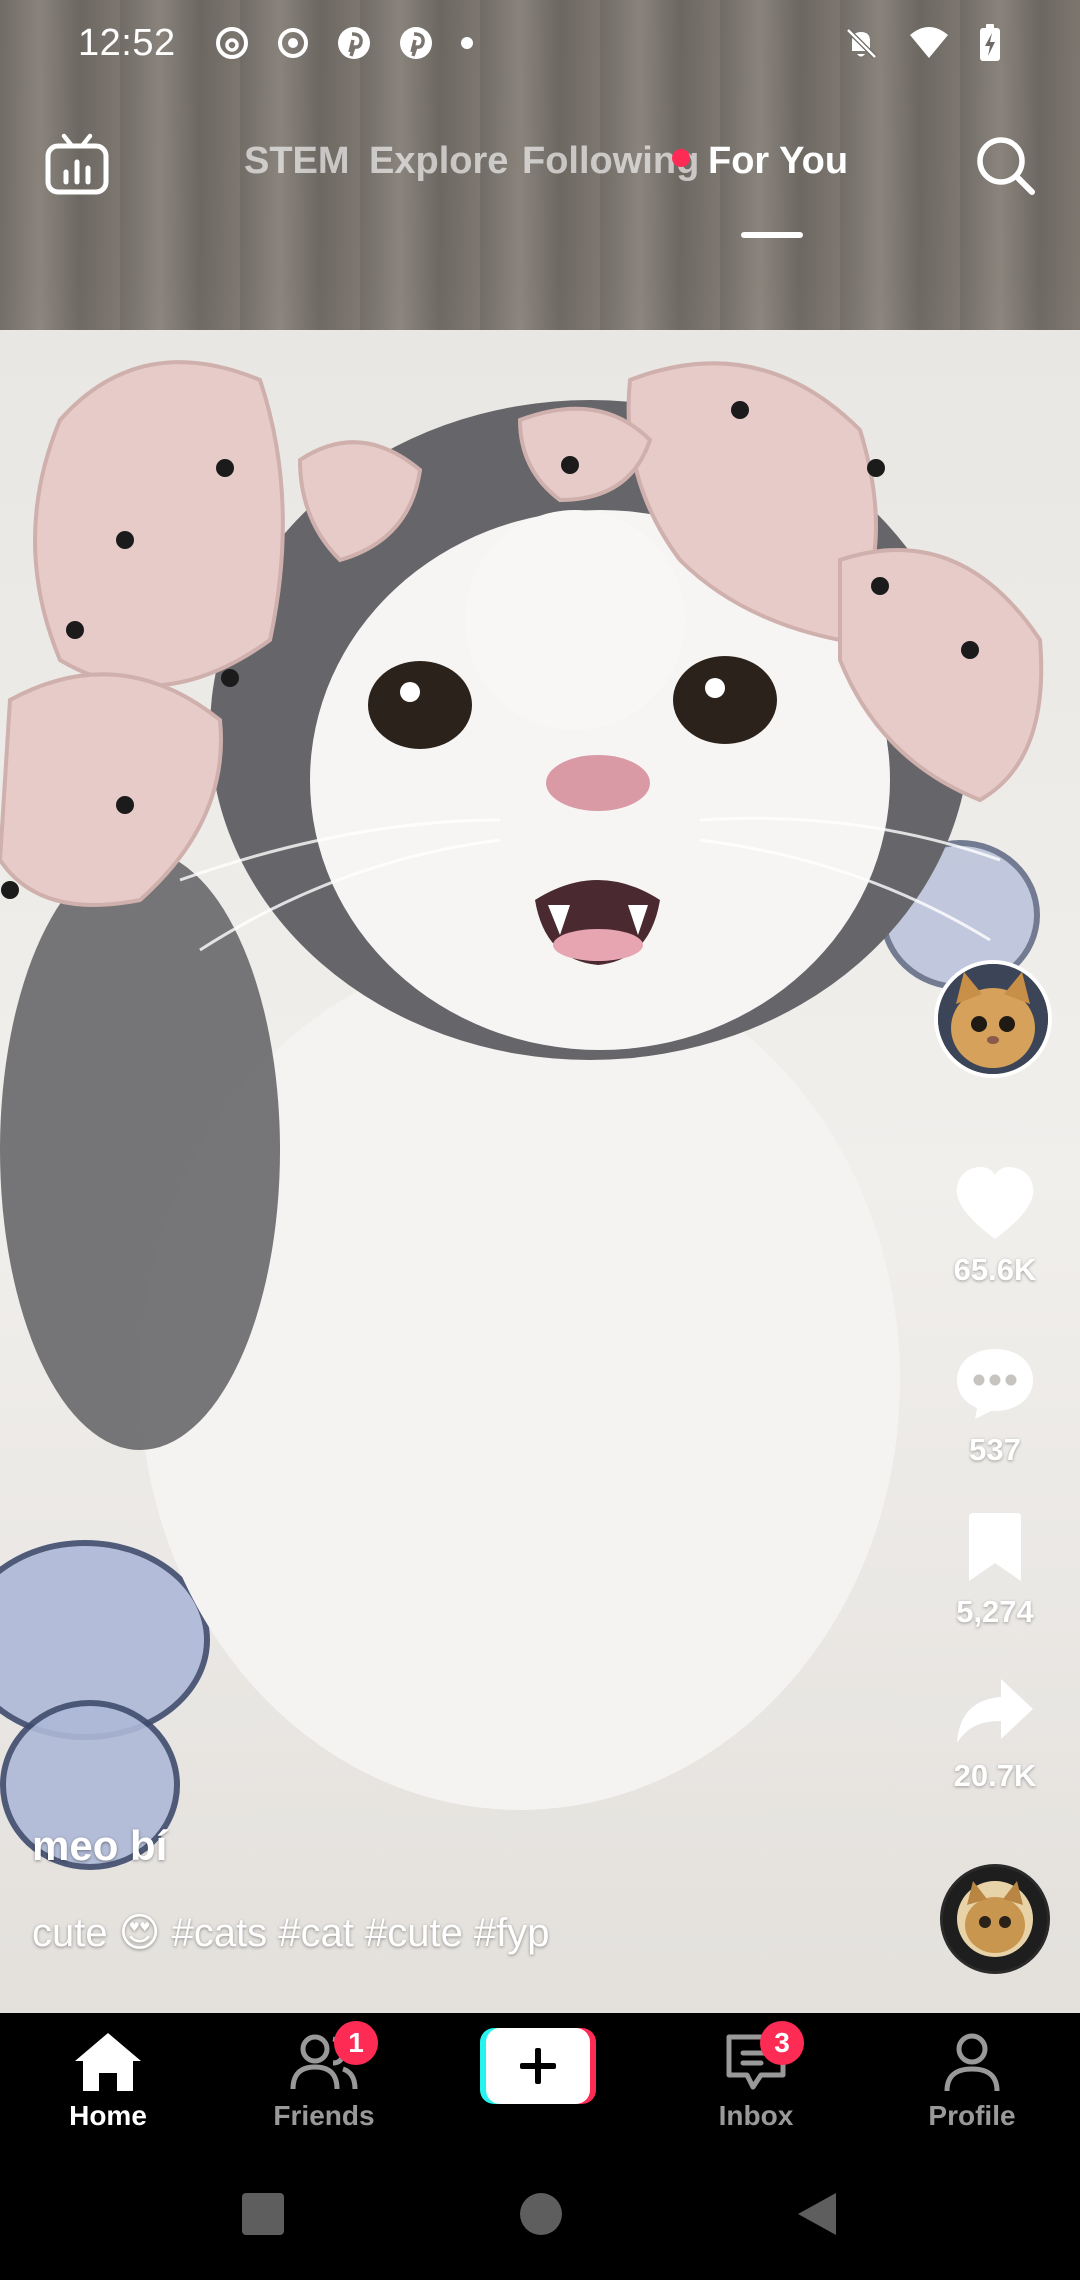  What do you see at coordinates (995, 1449) in the screenshot?
I see `comment-count: 537` at bounding box center [995, 1449].